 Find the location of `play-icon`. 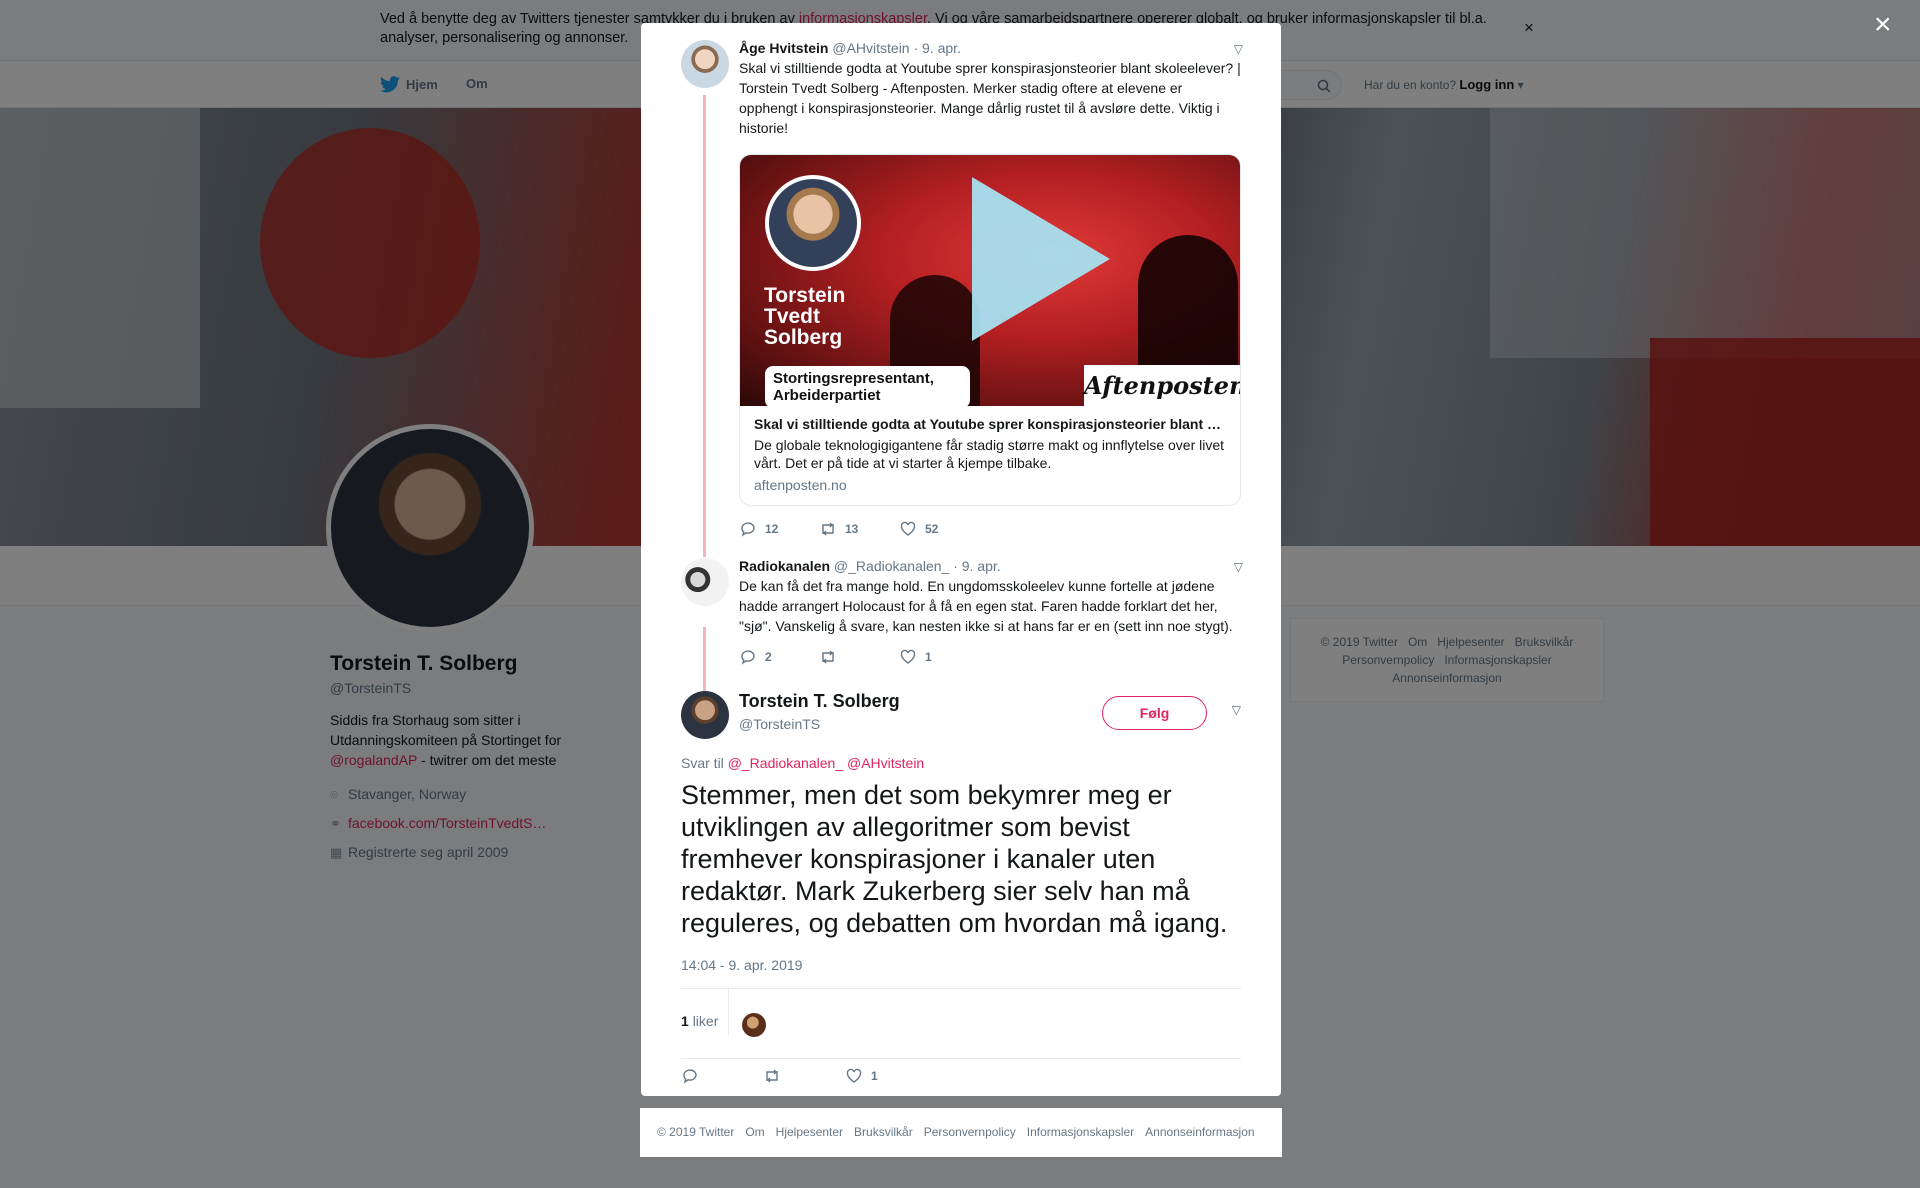

play-icon is located at coordinates (1041, 259).